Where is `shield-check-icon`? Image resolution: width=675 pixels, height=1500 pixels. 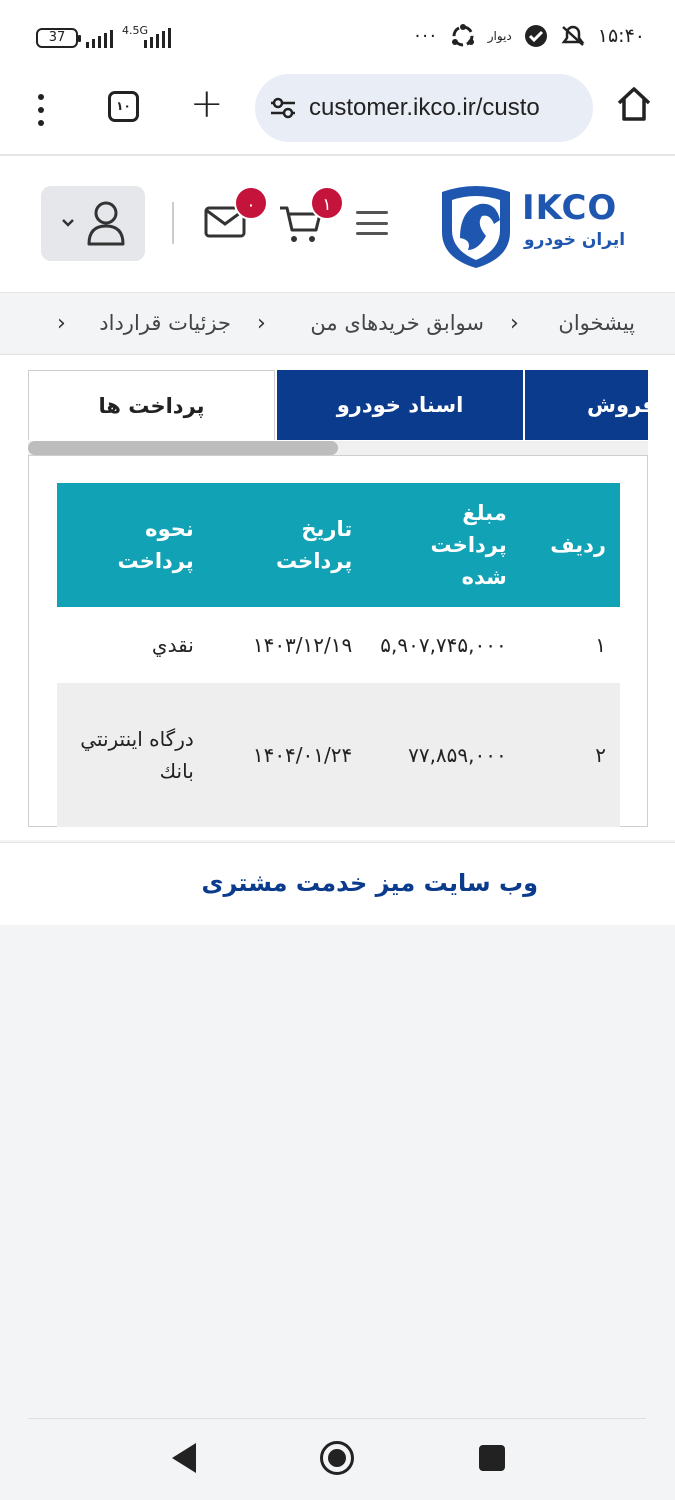
shield-check-icon is located at coordinates (535, 36).